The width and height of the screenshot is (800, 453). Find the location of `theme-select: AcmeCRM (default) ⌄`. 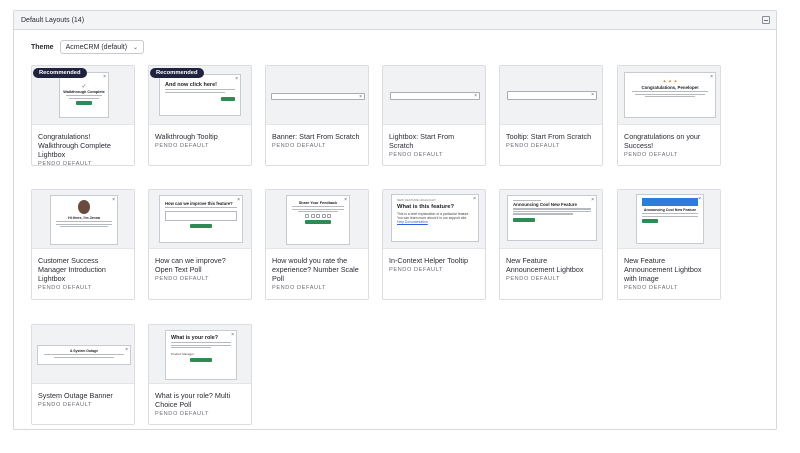

theme-select: AcmeCRM (default) ⌄ is located at coordinates (102, 47).